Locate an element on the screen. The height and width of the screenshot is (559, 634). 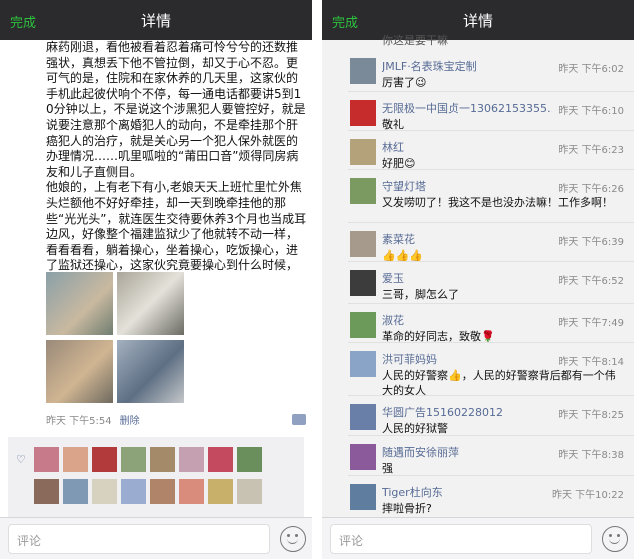
comment-time: 昨天 下午7:49 is located at coordinates (591, 323).